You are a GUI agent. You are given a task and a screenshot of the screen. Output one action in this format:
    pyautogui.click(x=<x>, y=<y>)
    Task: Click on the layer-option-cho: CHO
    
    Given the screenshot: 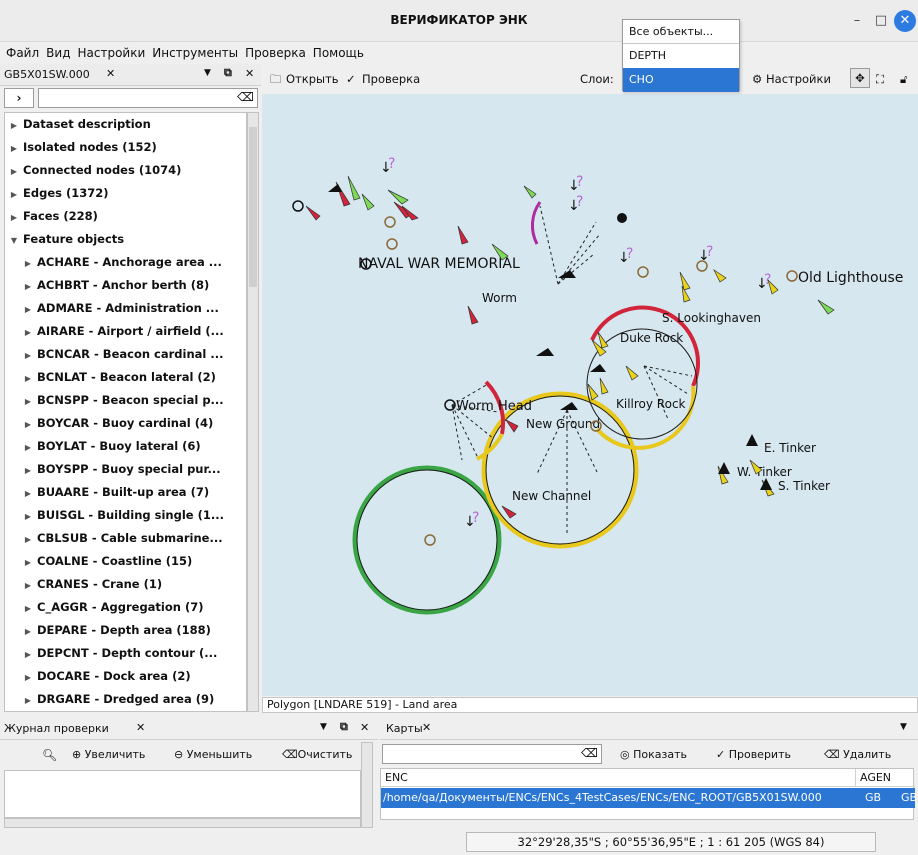 What is the action you would take?
    pyautogui.click(x=681, y=80)
    